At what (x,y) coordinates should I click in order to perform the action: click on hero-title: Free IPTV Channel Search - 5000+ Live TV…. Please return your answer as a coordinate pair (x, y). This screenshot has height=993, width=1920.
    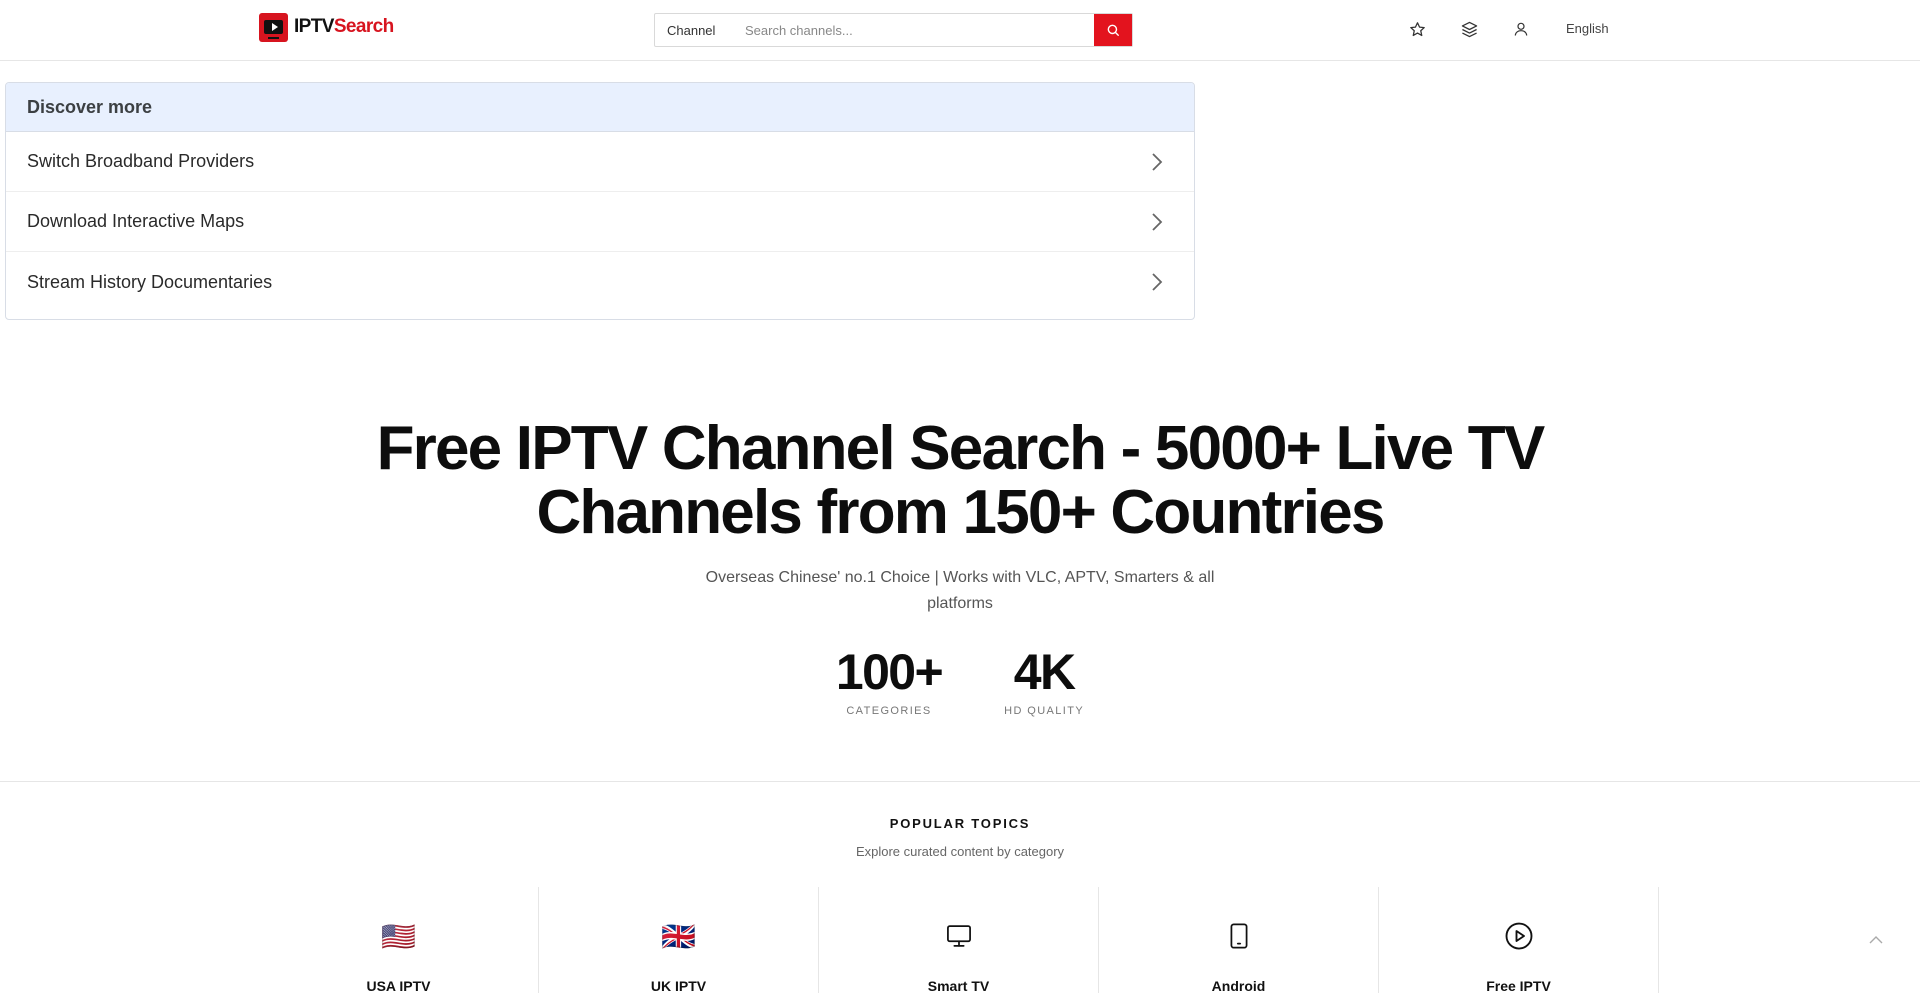
    Looking at the image, I should click on (960, 481).